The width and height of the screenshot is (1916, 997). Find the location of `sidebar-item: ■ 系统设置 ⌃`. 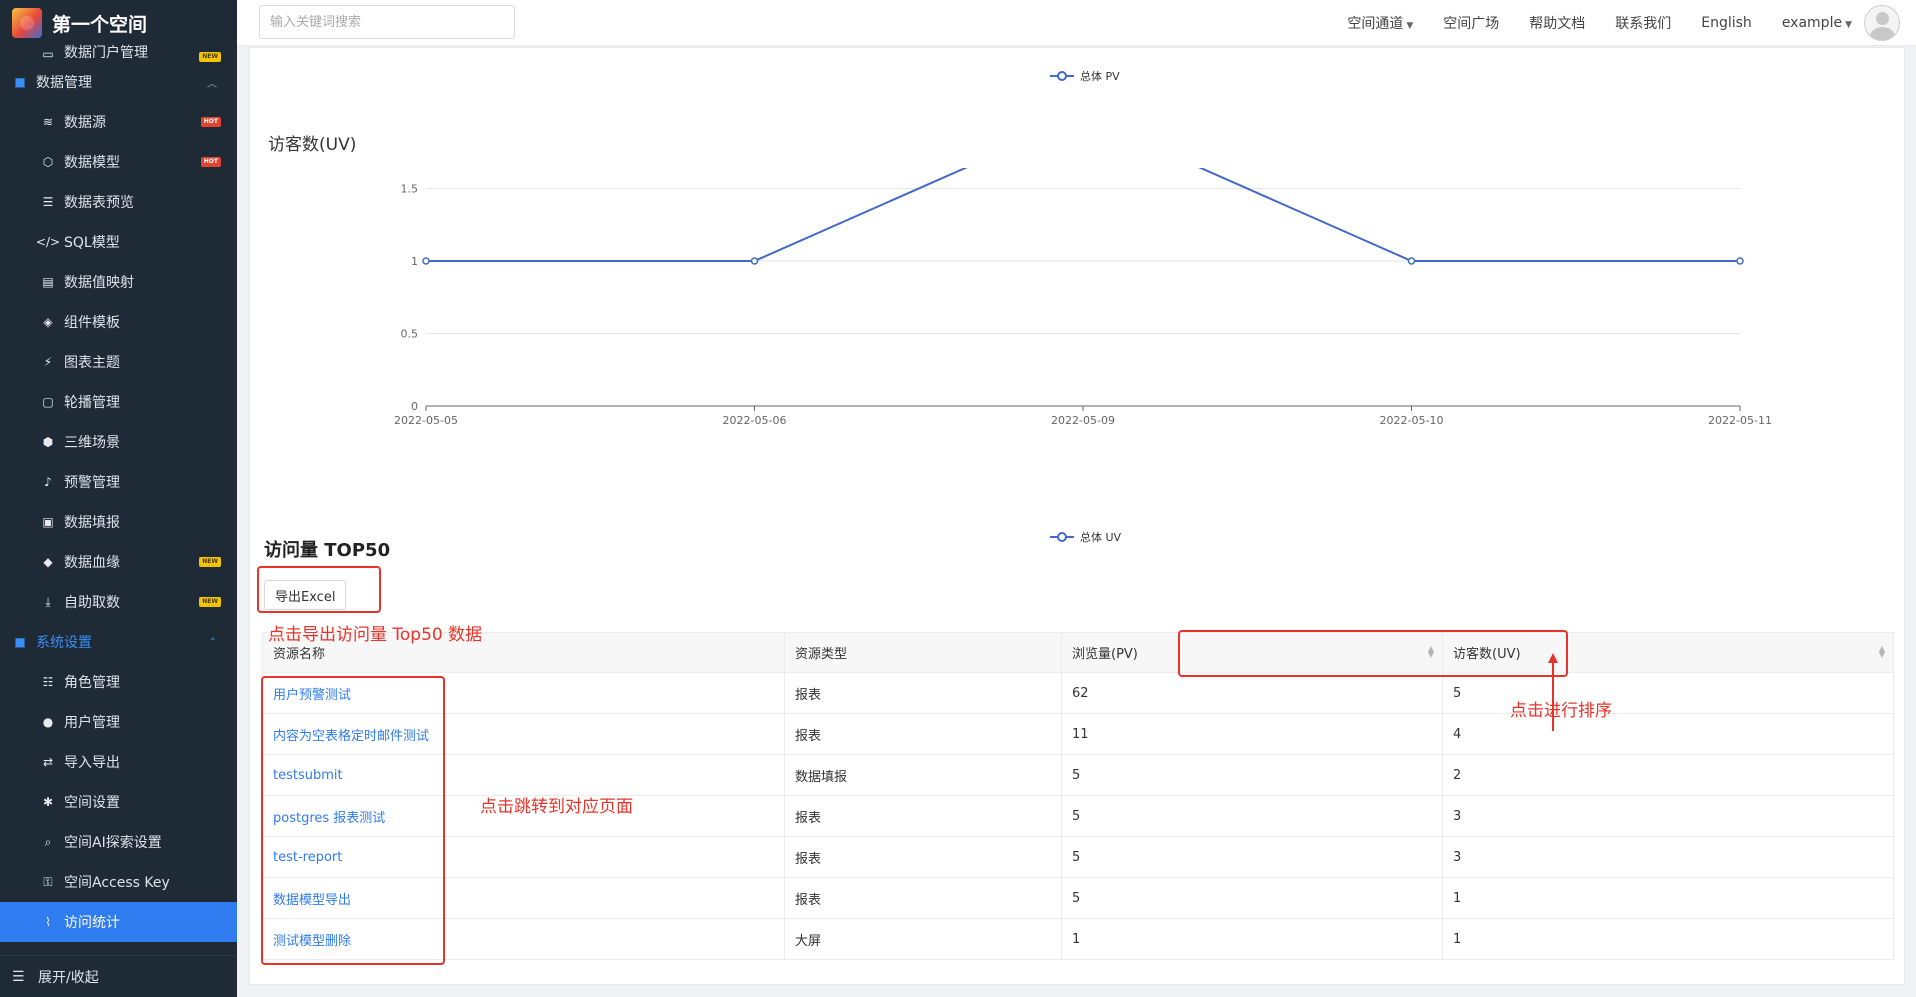

sidebar-item: ■ 系统设置 ⌃ is located at coordinates (118, 642).